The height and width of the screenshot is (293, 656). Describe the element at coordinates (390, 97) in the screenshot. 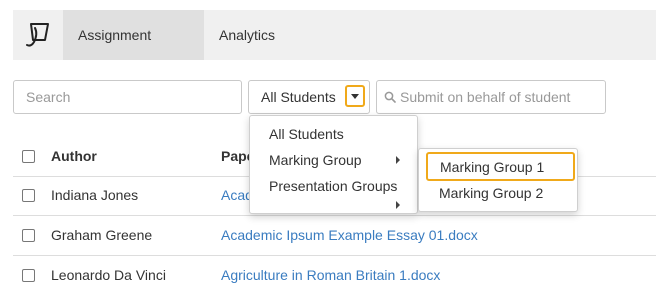

I see `search-icon` at that location.